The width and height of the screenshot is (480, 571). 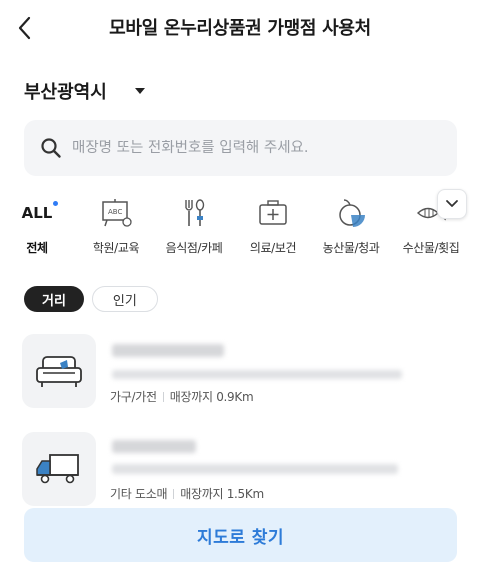 I want to click on category-produce: 농산물/청과, so click(x=351, y=225).